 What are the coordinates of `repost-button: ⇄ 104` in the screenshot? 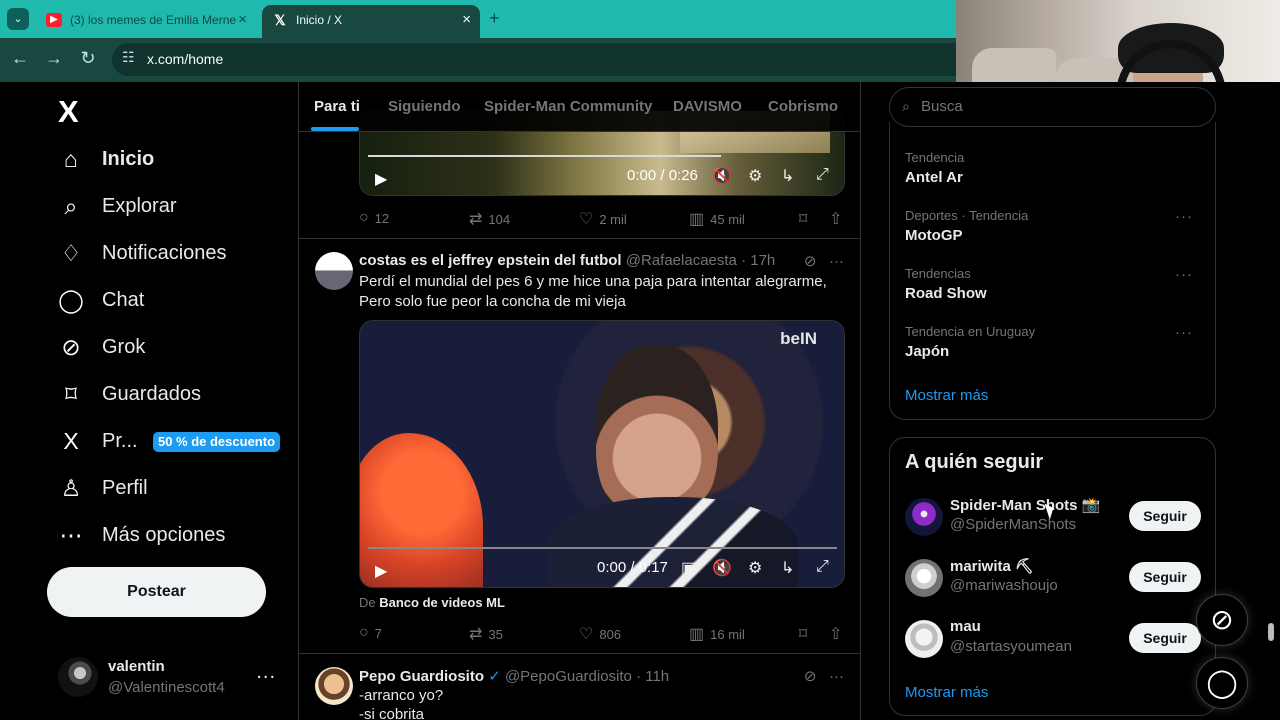 It's located at (489, 219).